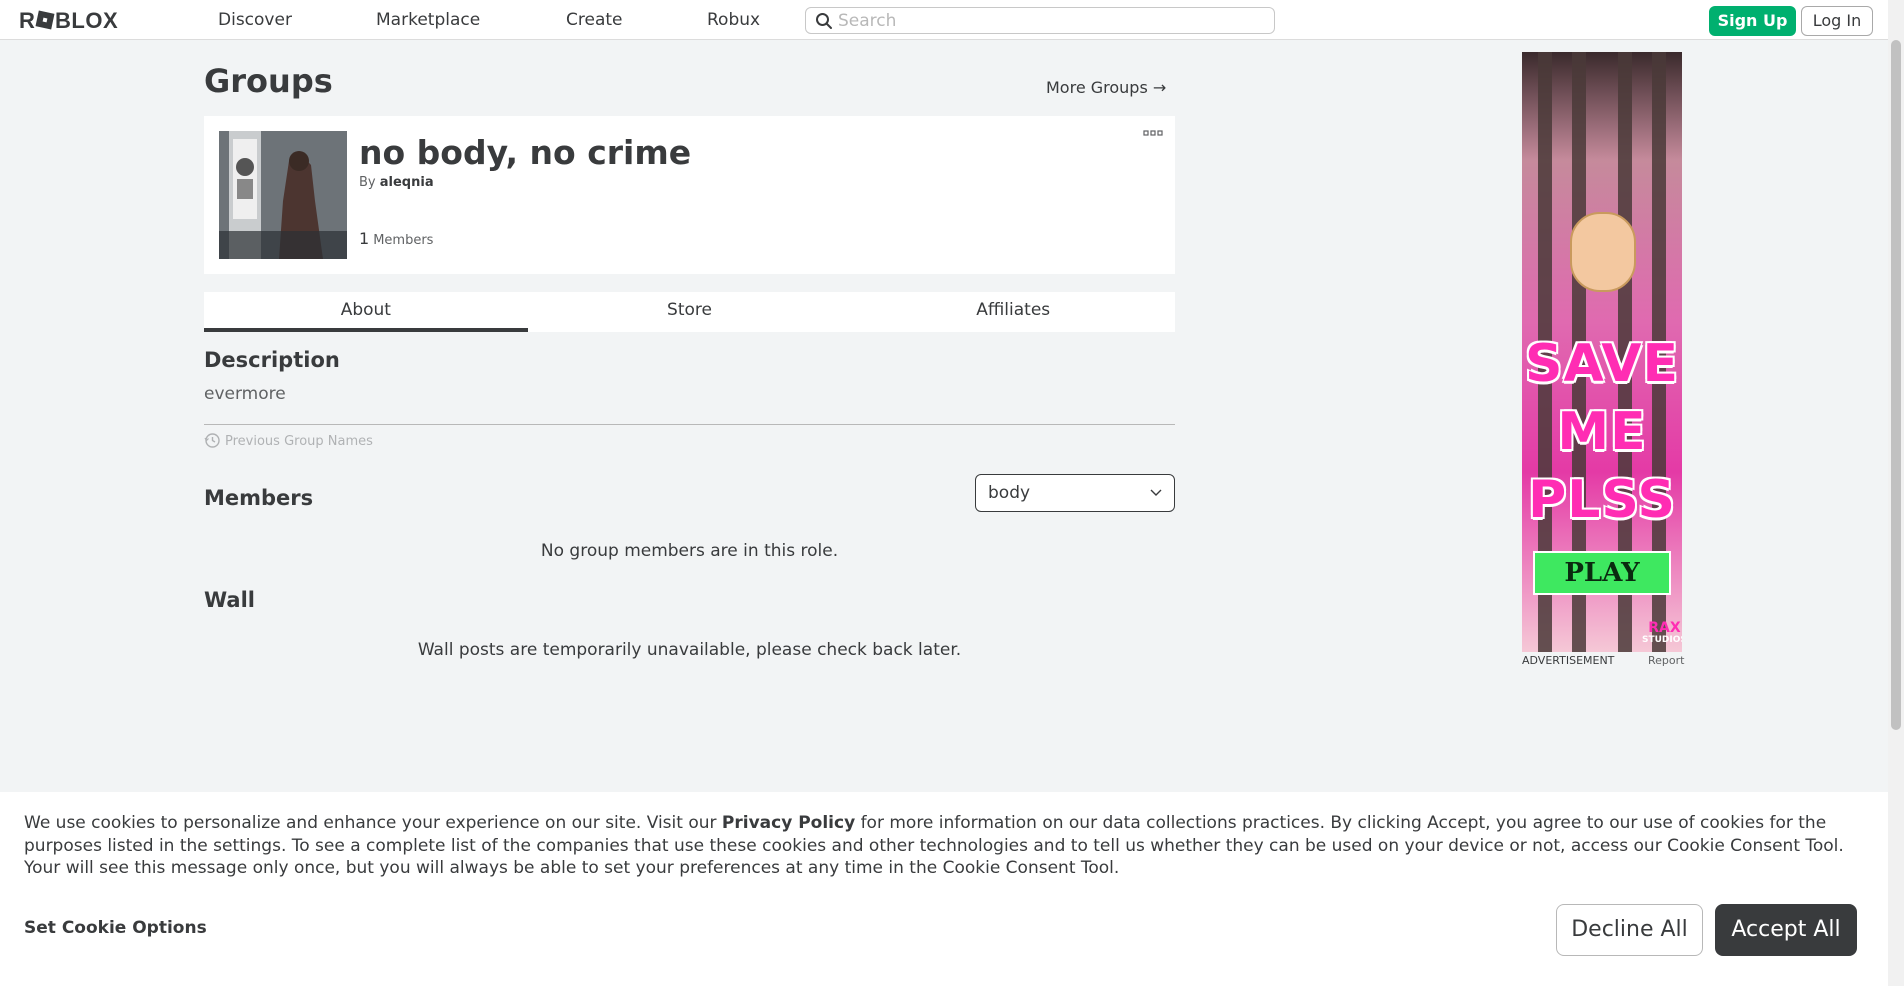 The height and width of the screenshot is (986, 1904). I want to click on group-emblem, so click(283, 195).